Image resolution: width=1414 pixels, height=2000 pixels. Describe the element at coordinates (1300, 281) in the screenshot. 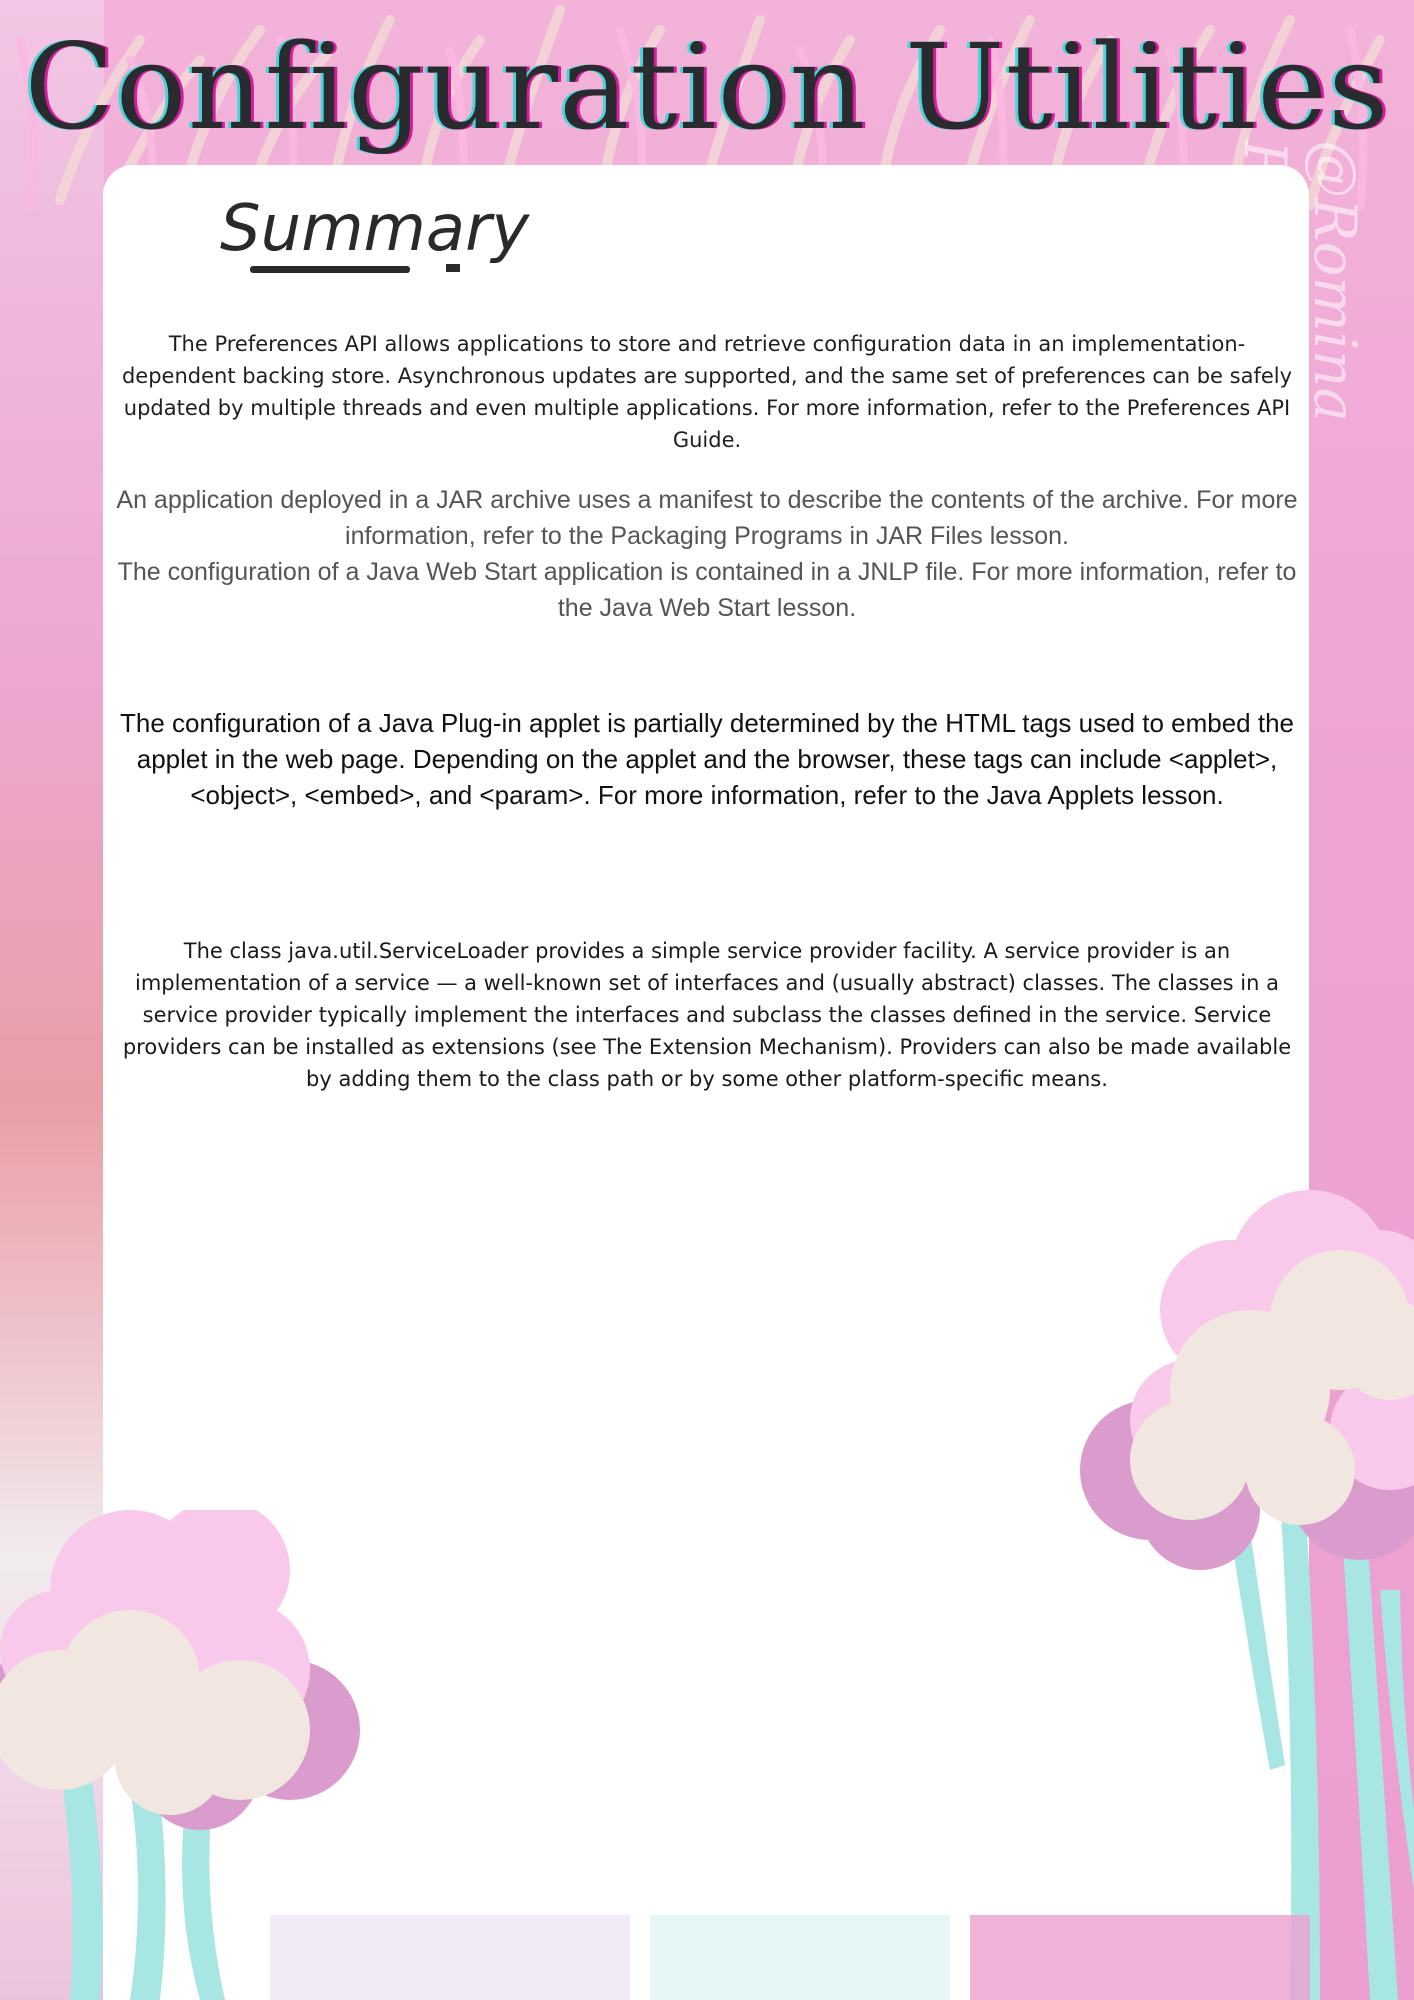

I see `author-watermark: @Romina Rodolo` at that location.